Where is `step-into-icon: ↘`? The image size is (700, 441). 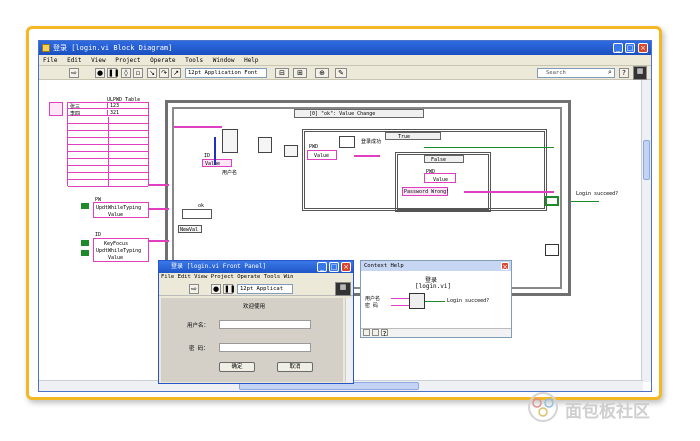 step-into-icon: ↘ is located at coordinates (152, 73).